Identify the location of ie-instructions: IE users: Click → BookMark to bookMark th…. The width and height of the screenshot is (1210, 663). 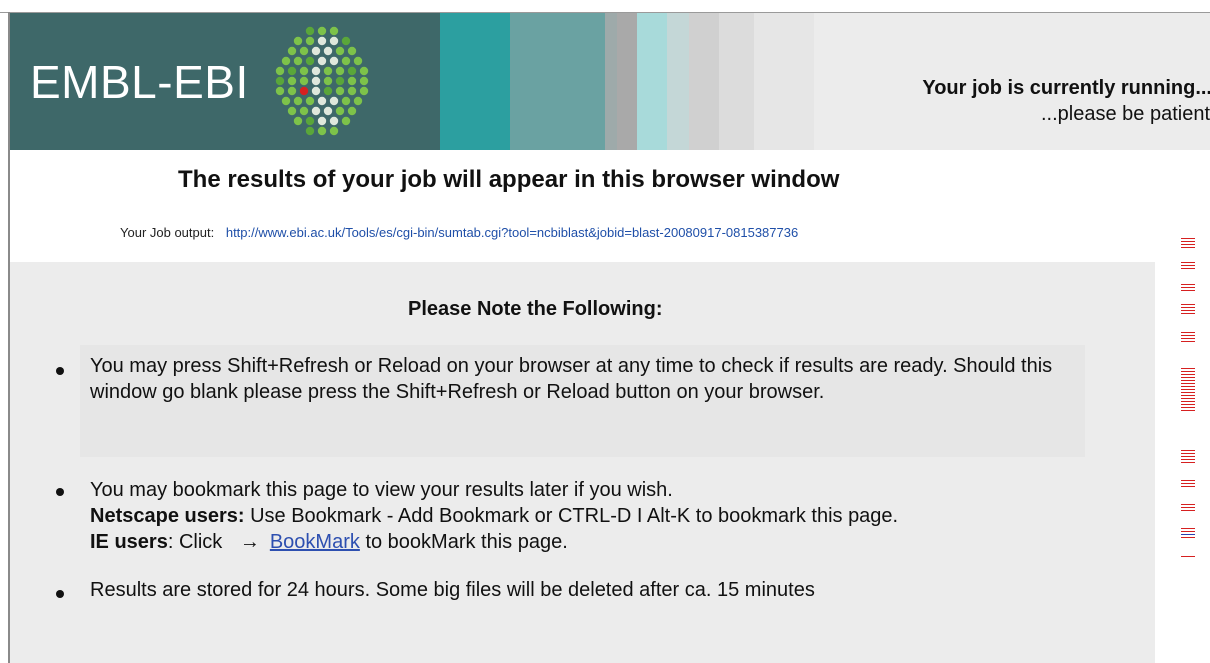
(582, 542).